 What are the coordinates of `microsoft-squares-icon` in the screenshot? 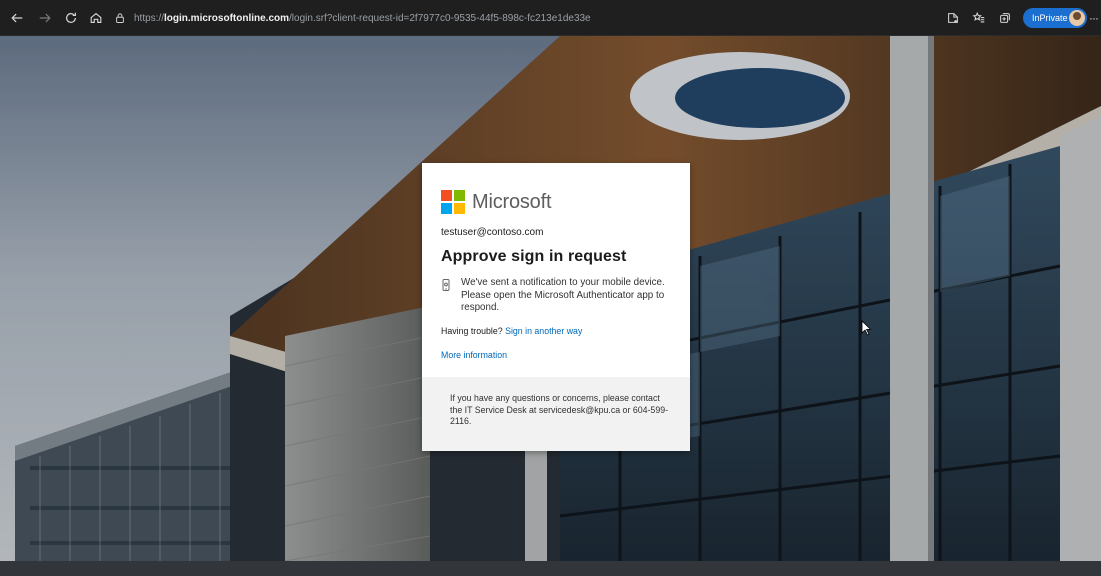 It's located at (453, 202).